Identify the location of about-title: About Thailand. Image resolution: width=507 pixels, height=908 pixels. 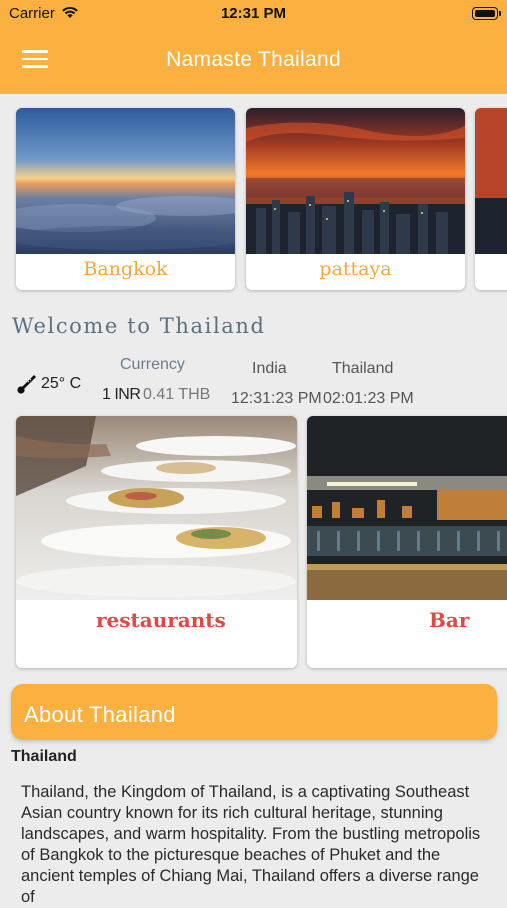
(100, 714).